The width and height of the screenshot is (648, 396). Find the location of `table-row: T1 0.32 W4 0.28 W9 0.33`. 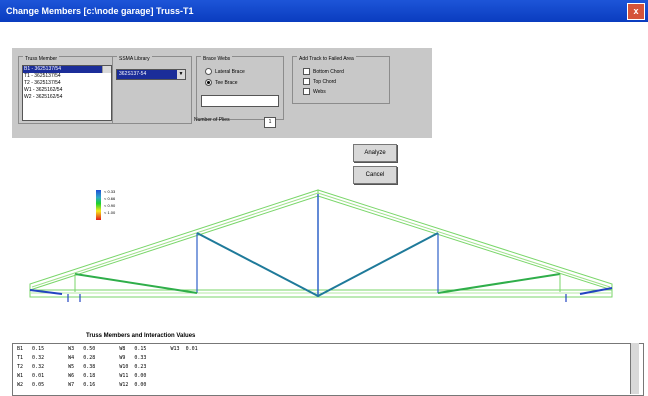

table-row: T1 0.32 W4 0.28 W9 0.33 is located at coordinates (82, 358).